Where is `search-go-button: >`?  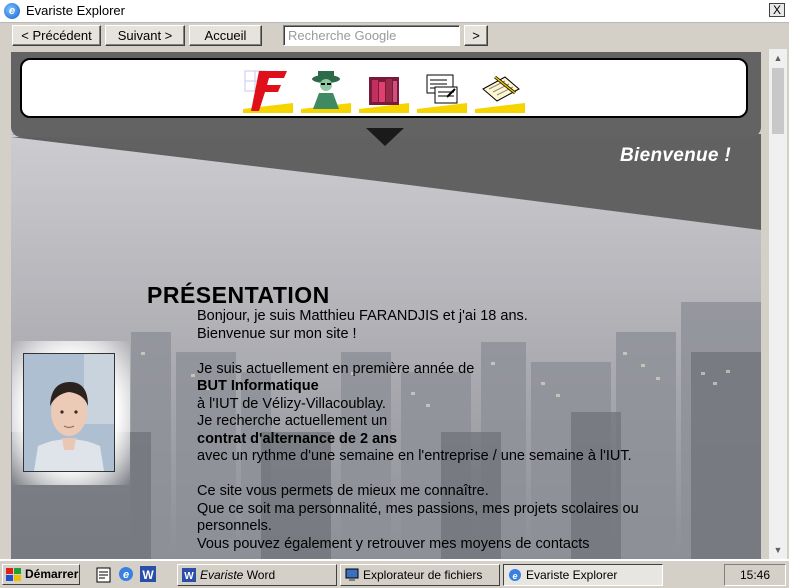
search-go-button: > is located at coordinates (476, 35).